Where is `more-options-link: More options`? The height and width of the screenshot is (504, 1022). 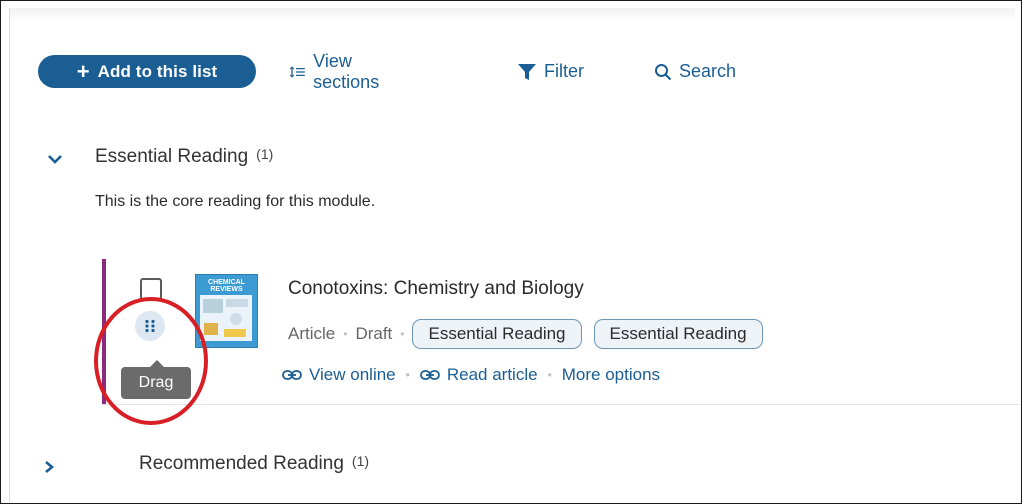
more-options-link: More options is located at coordinates (611, 375).